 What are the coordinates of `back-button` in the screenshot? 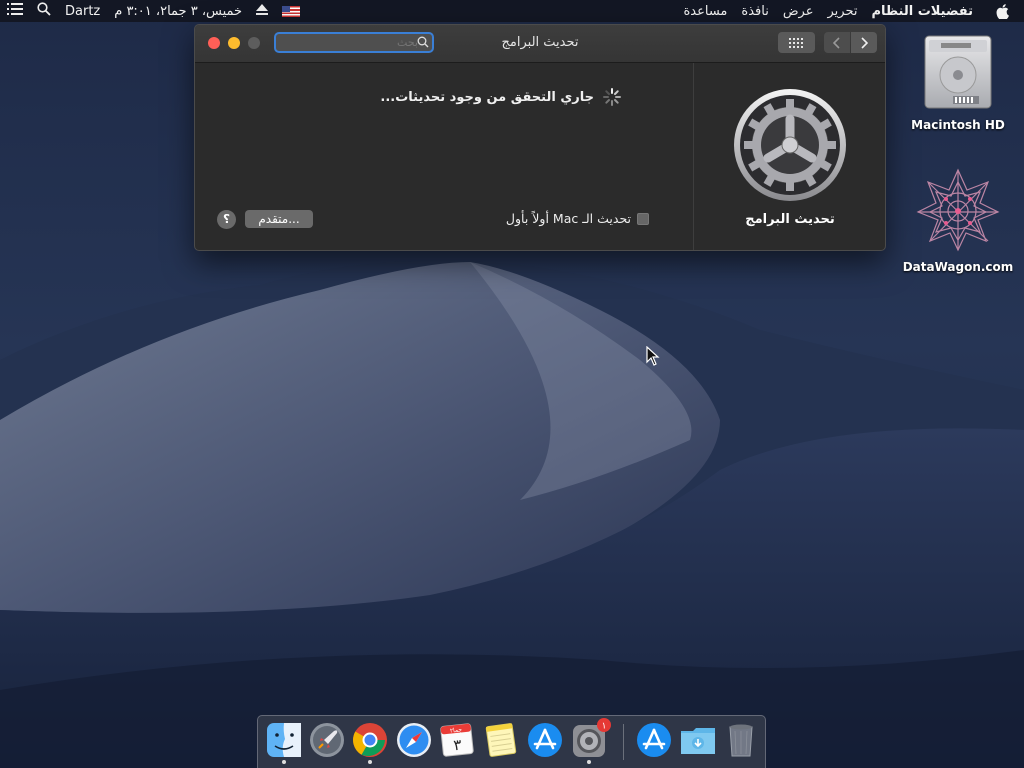 It's located at (837, 42).